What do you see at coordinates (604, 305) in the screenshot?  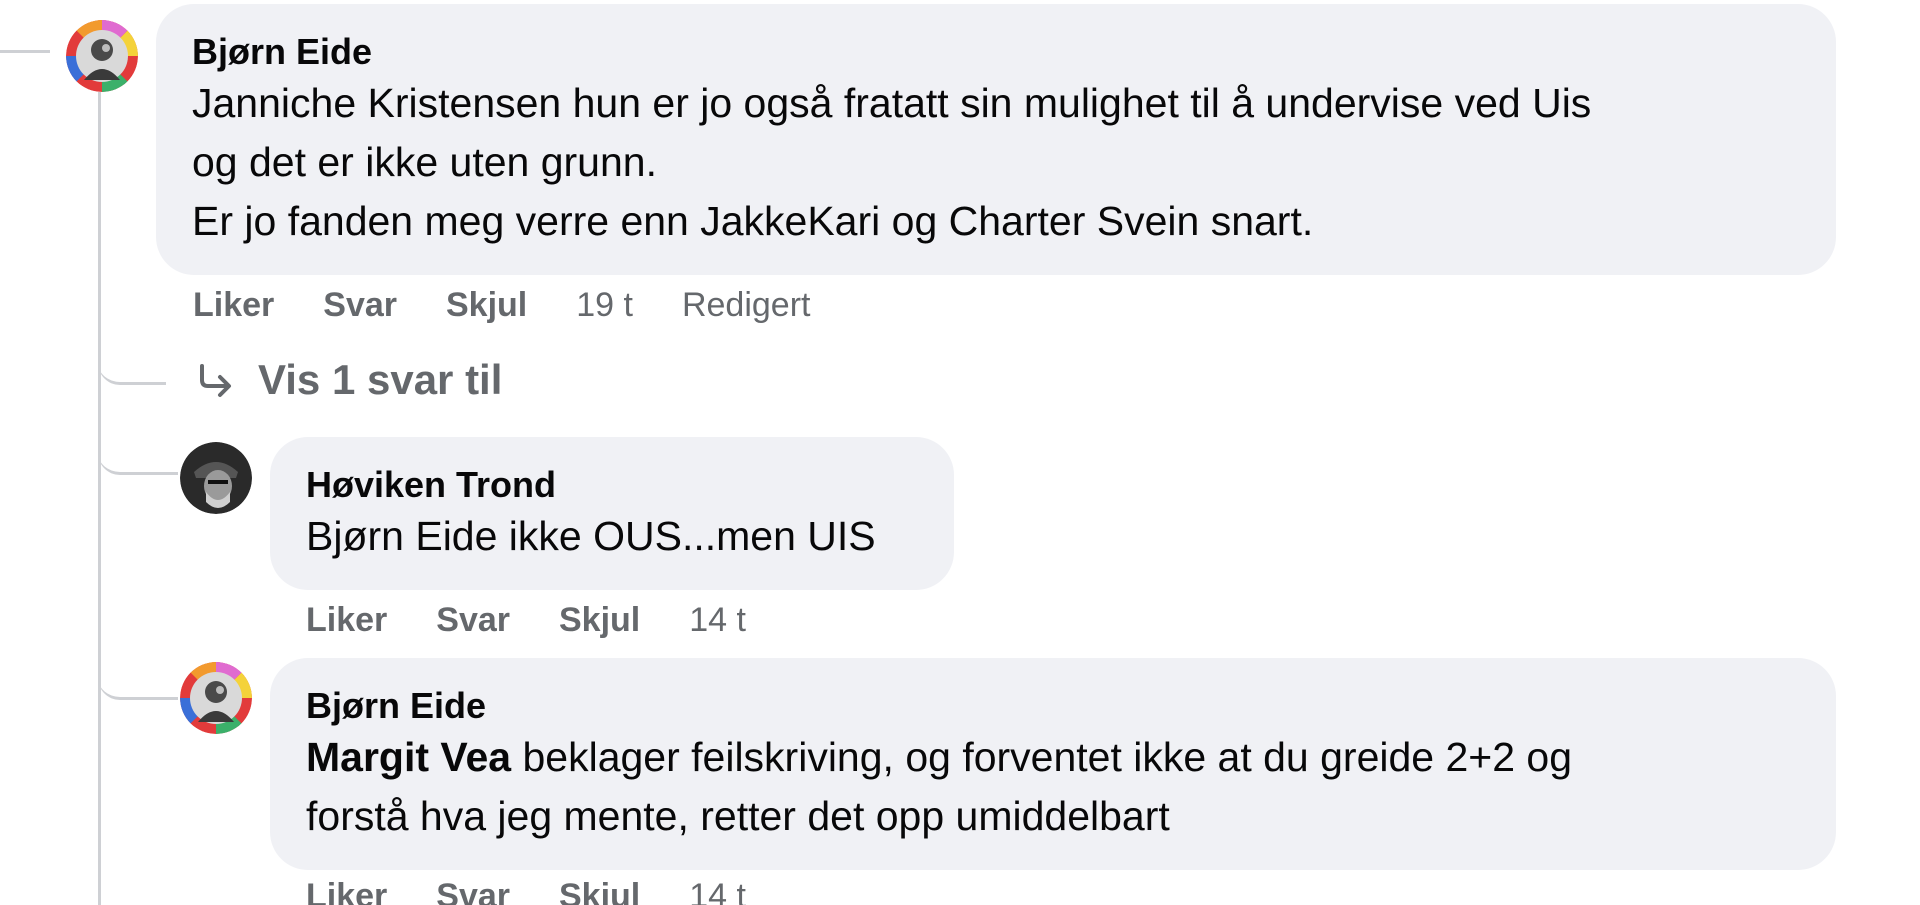 I see `comment-timestamp: 19 t` at bounding box center [604, 305].